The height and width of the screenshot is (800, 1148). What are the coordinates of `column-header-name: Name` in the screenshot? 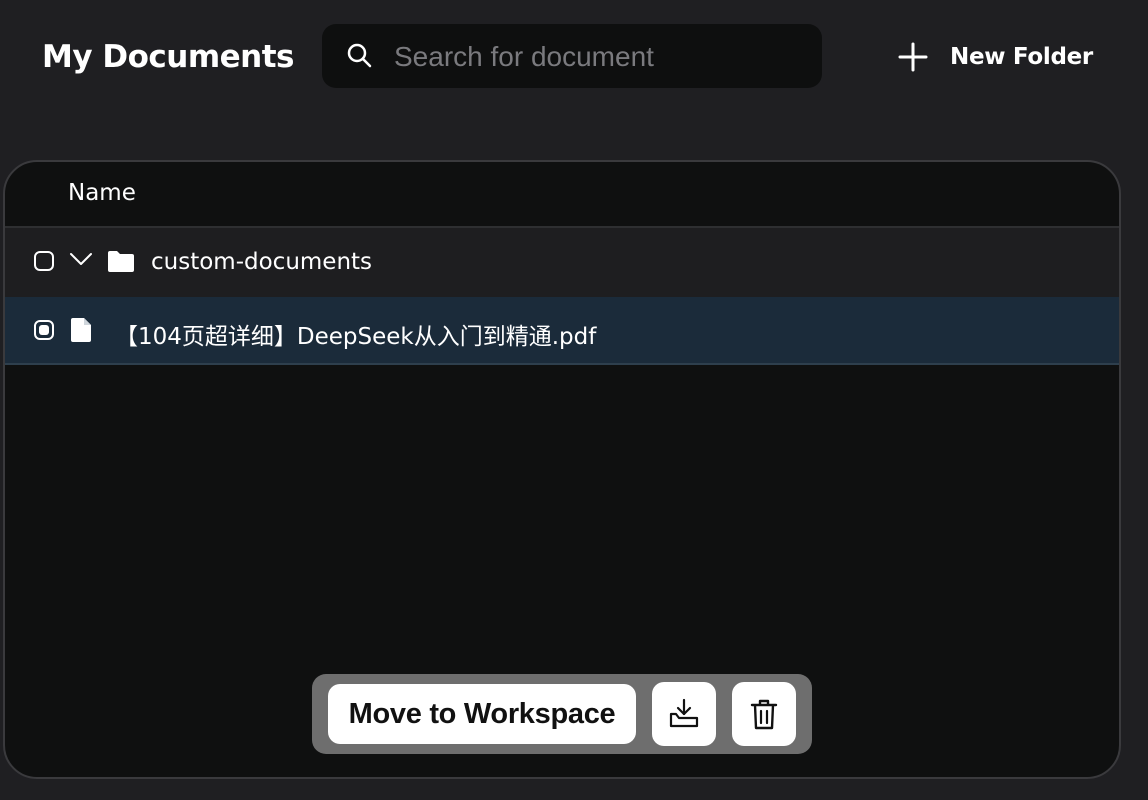 It's located at (102, 193).